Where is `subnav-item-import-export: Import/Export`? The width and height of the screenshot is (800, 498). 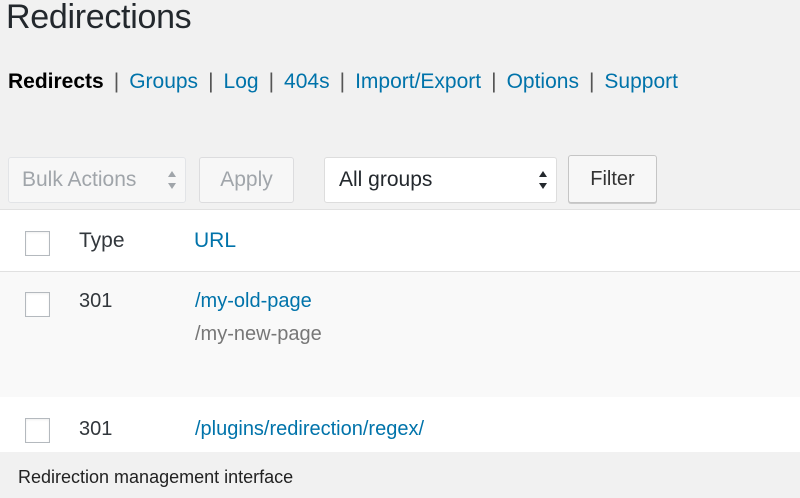 subnav-item-import-export: Import/Export is located at coordinates (418, 81).